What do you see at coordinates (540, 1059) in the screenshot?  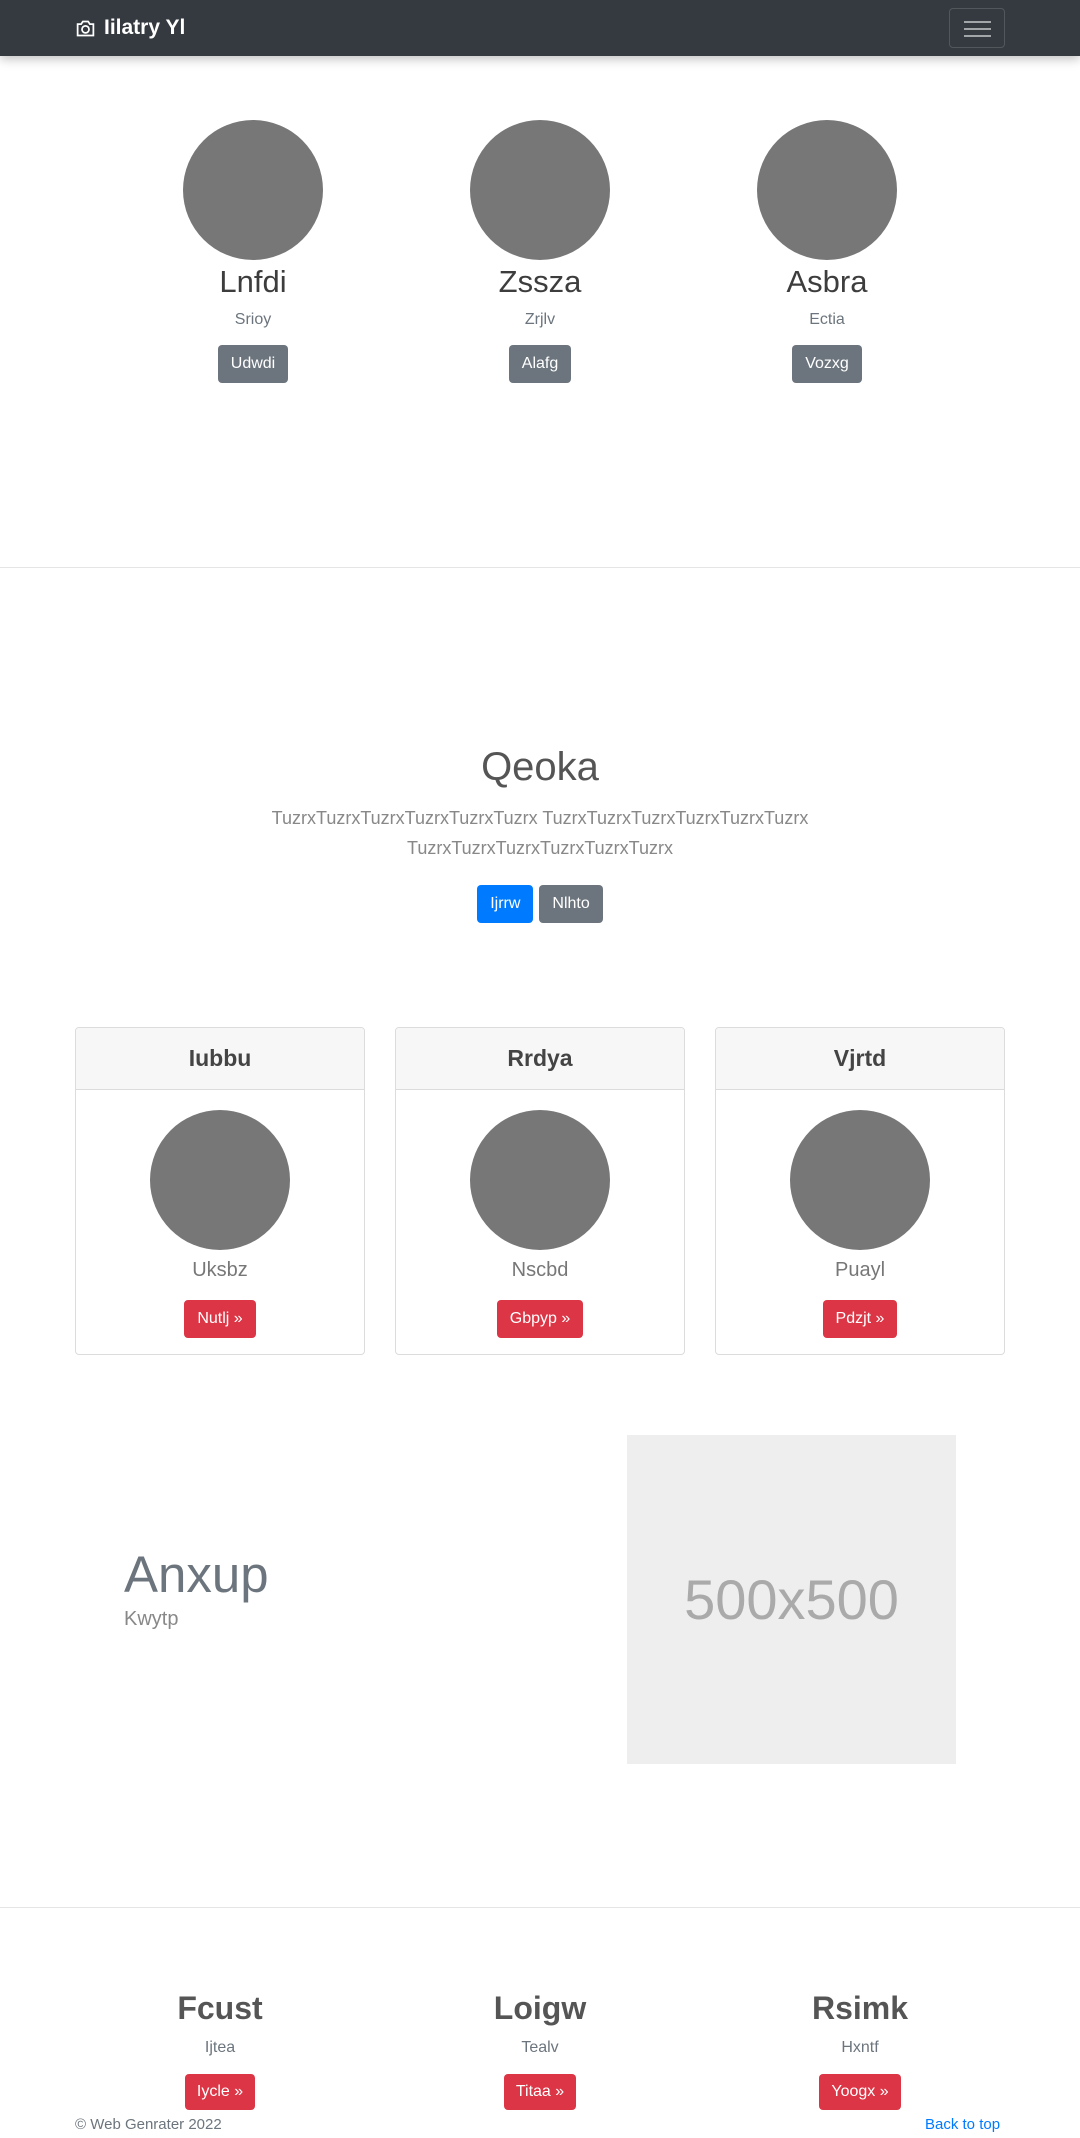 I see `card-title: Rrdya` at bounding box center [540, 1059].